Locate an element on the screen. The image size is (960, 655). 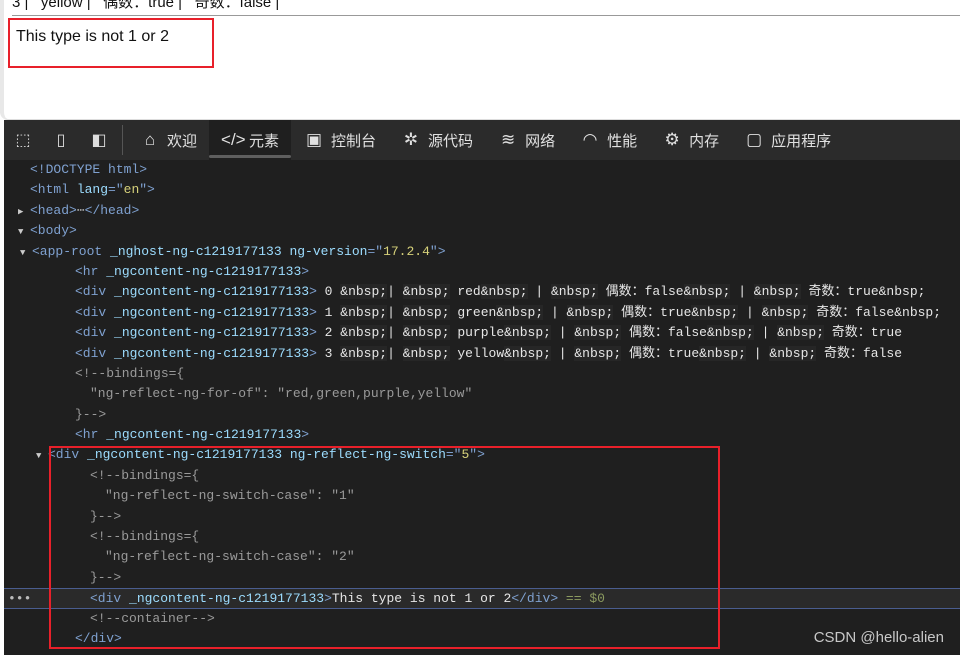
dom-node-line: <html lang="en"> is located at coordinates (482, 190).